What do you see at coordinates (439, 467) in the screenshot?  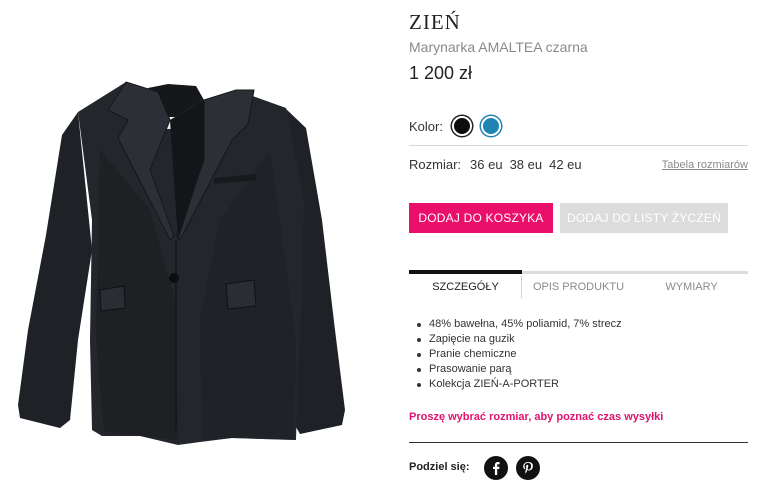 I see `share-label: Podziel się:` at bounding box center [439, 467].